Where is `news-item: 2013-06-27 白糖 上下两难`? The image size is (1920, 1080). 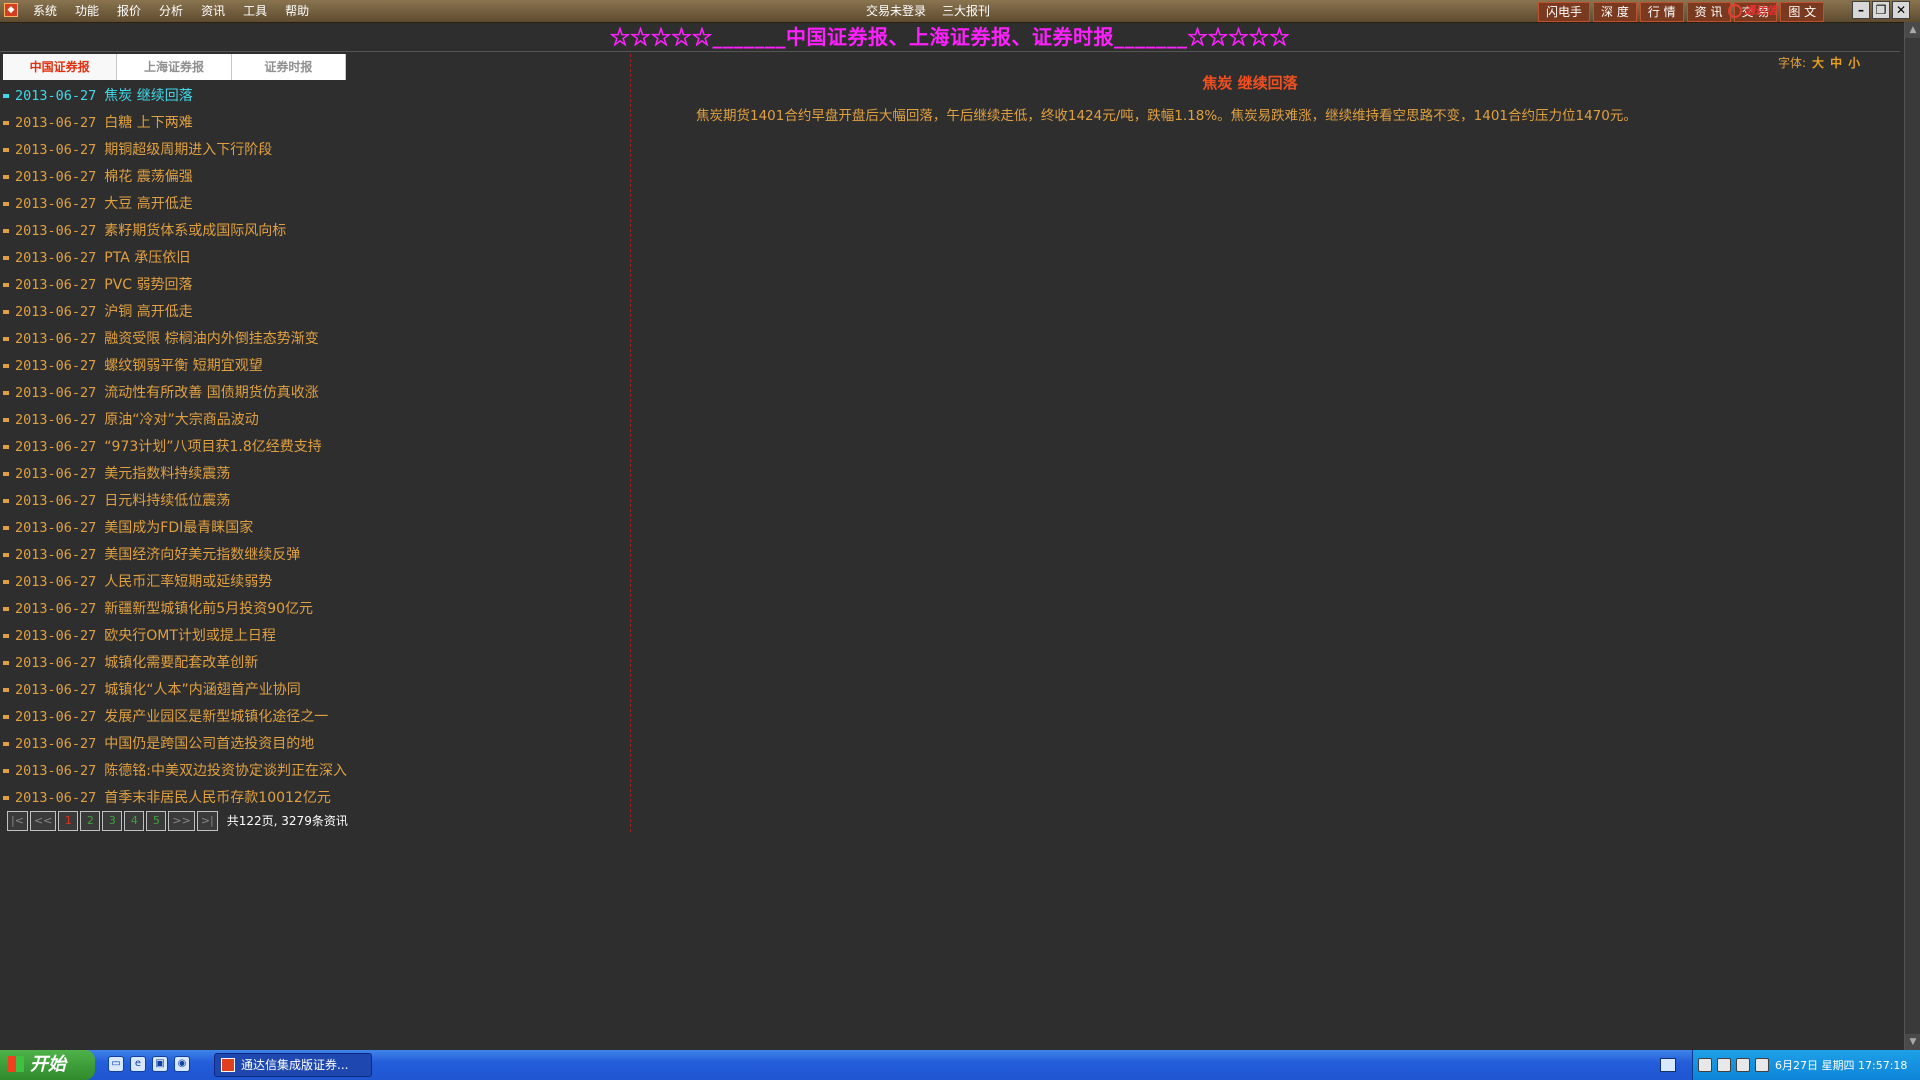 news-item: 2013-06-27 白糖 上下两难 is located at coordinates (315, 122).